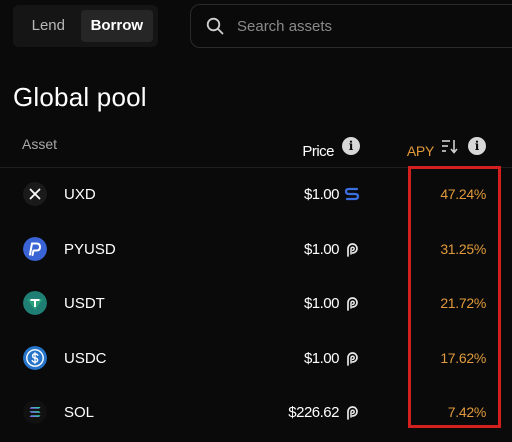 This screenshot has height=442, width=512. I want to click on asset-symbol: PYUSD, so click(90, 249).